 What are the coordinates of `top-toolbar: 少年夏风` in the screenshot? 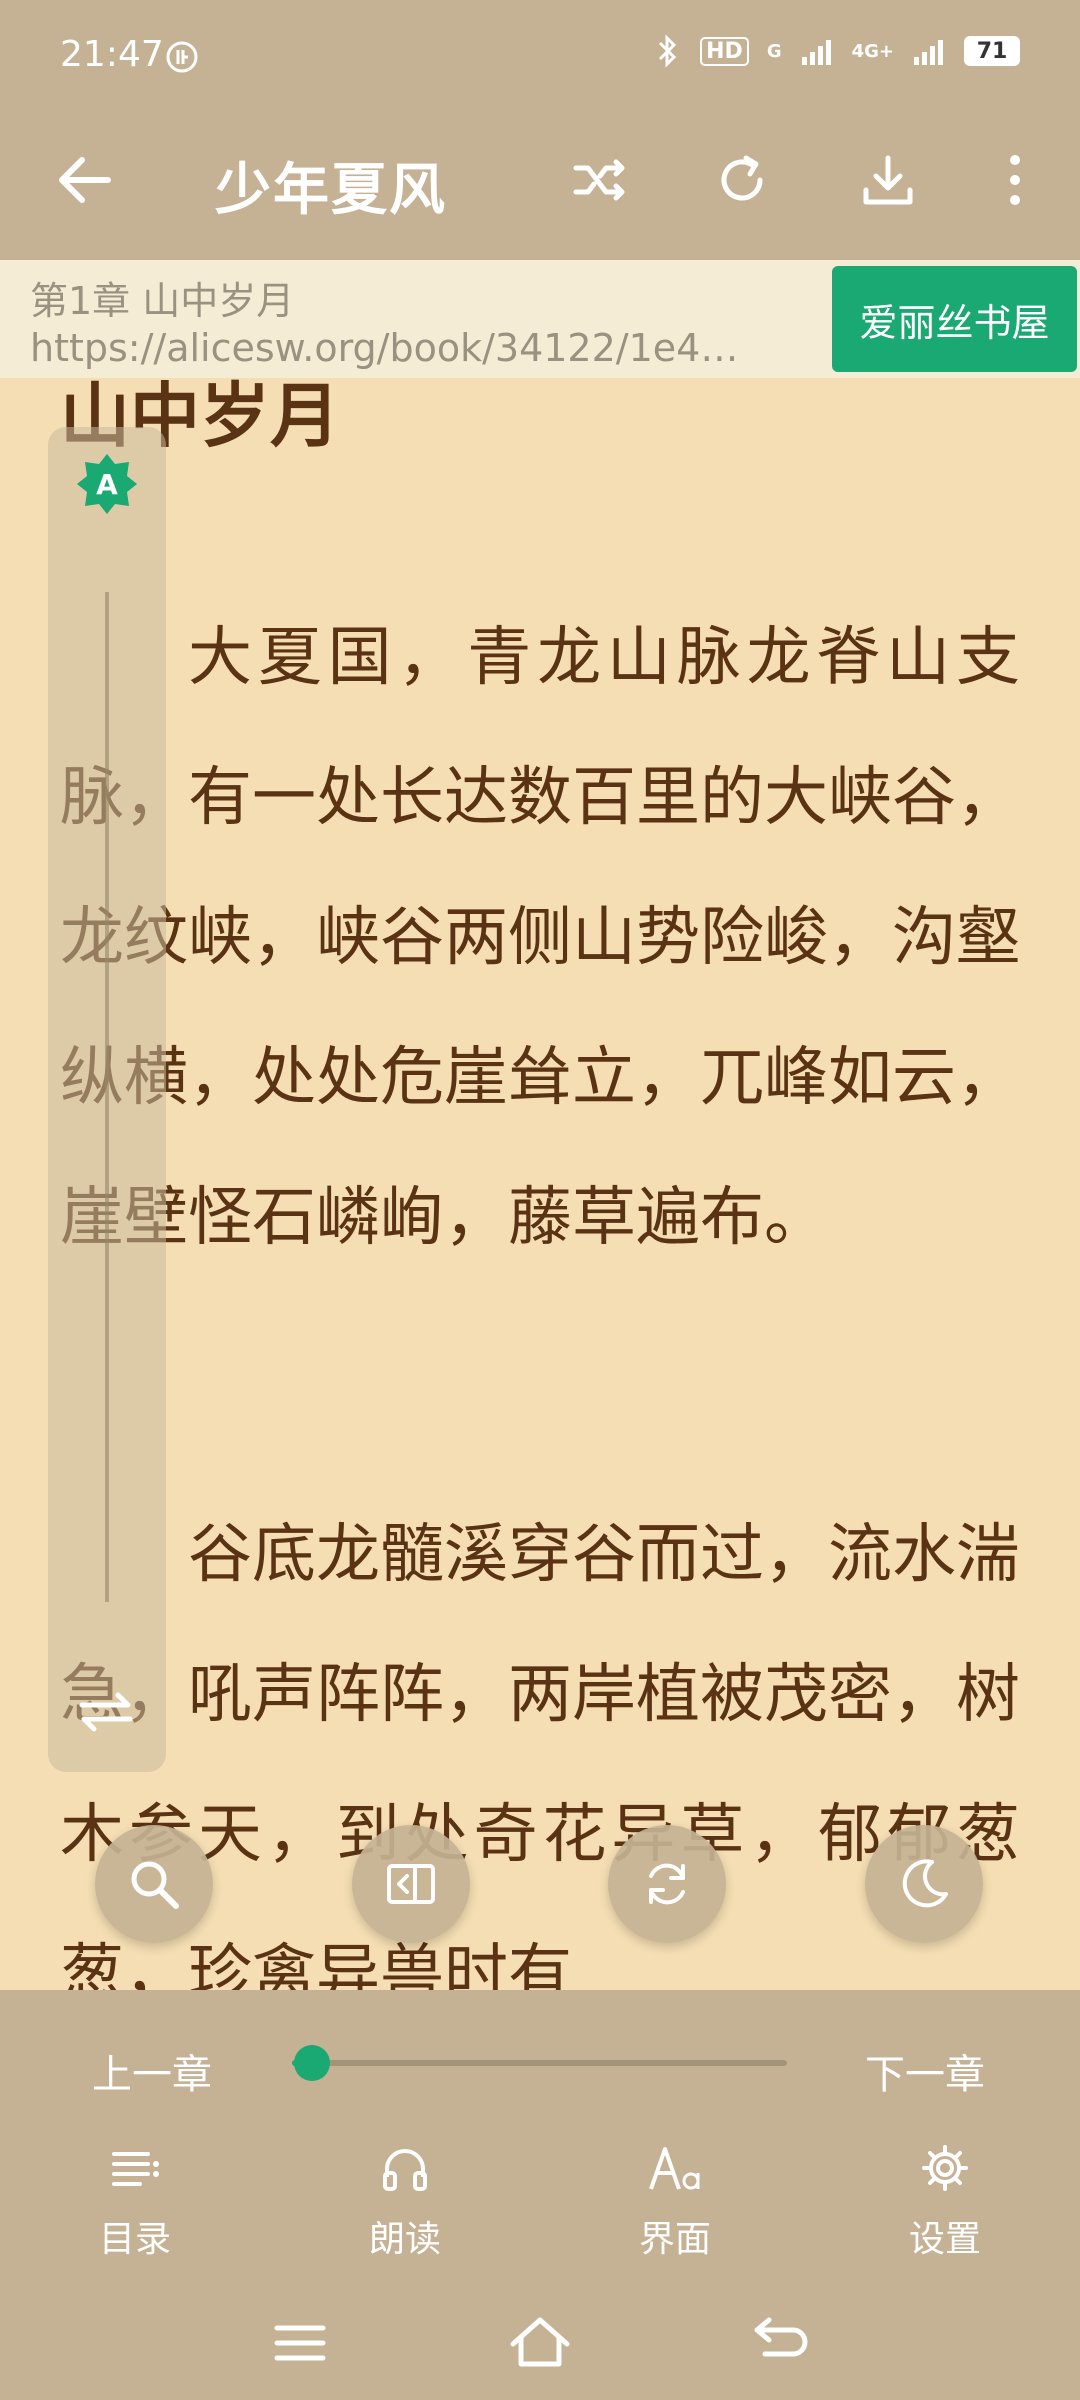 It's located at (540, 187).